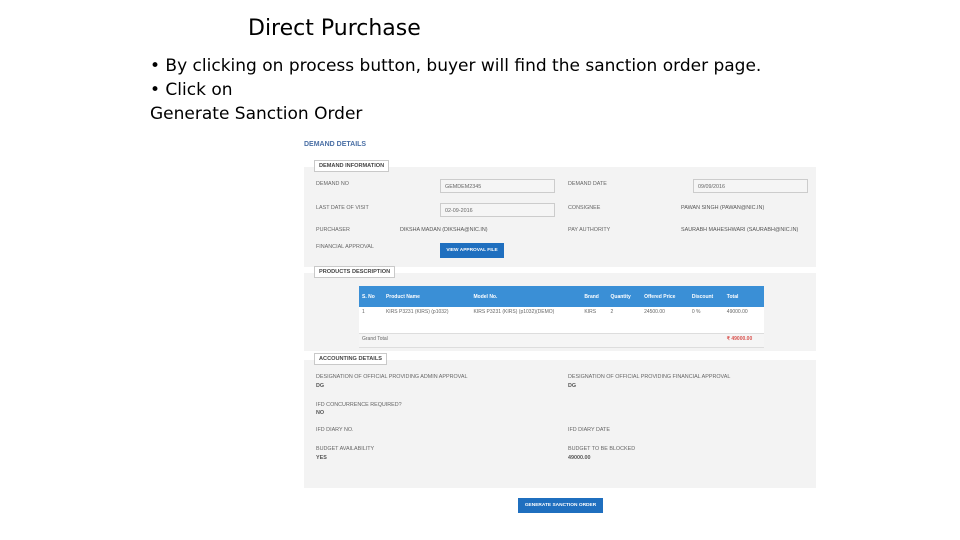  What do you see at coordinates (740, 230) in the screenshot?
I see `pay-authority-value: SAURABH MAHESHWARI (SAURABH@NIC.IN)` at bounding box center [740, 230].